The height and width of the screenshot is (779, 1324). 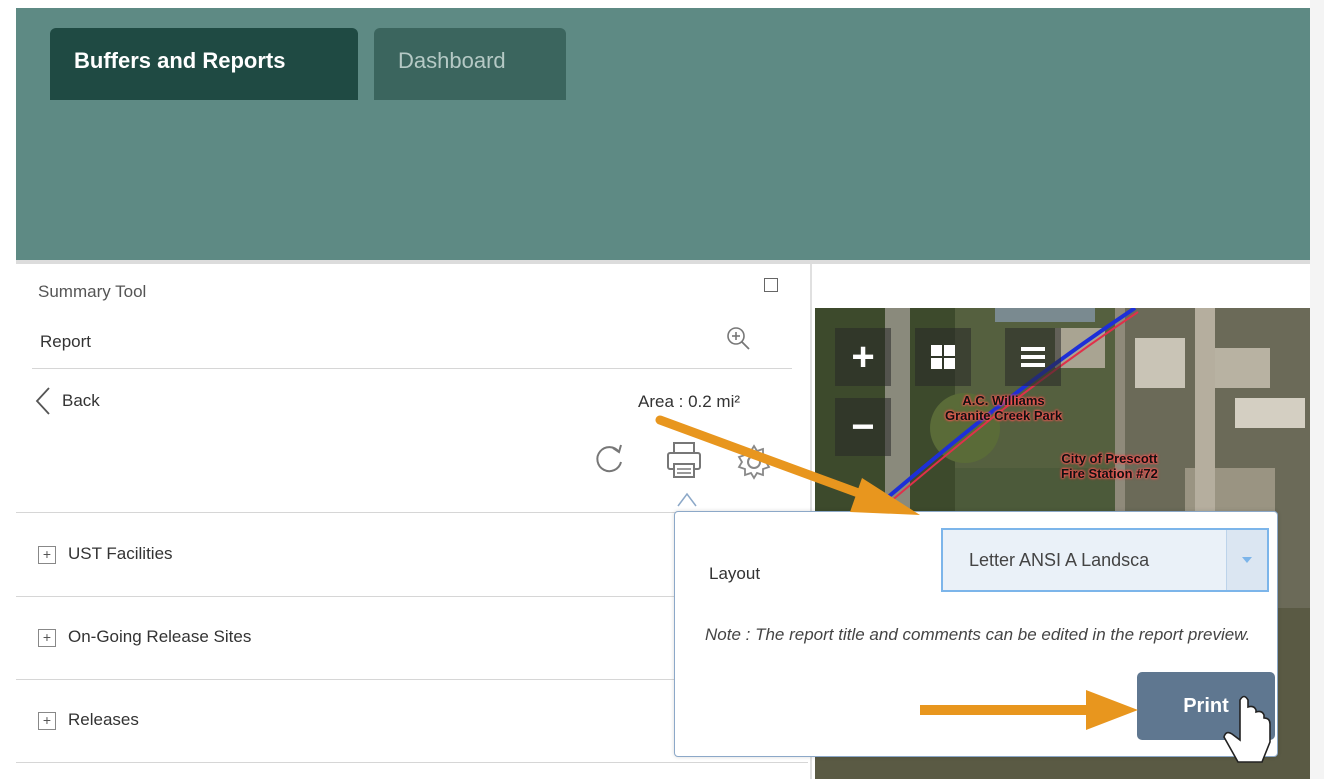 What do you see at coordinates (1109, 466) in the screenshot?
I see `map-label-fire-station: City of Prescott Fire Station #72` at bounding box center [1109, 466].